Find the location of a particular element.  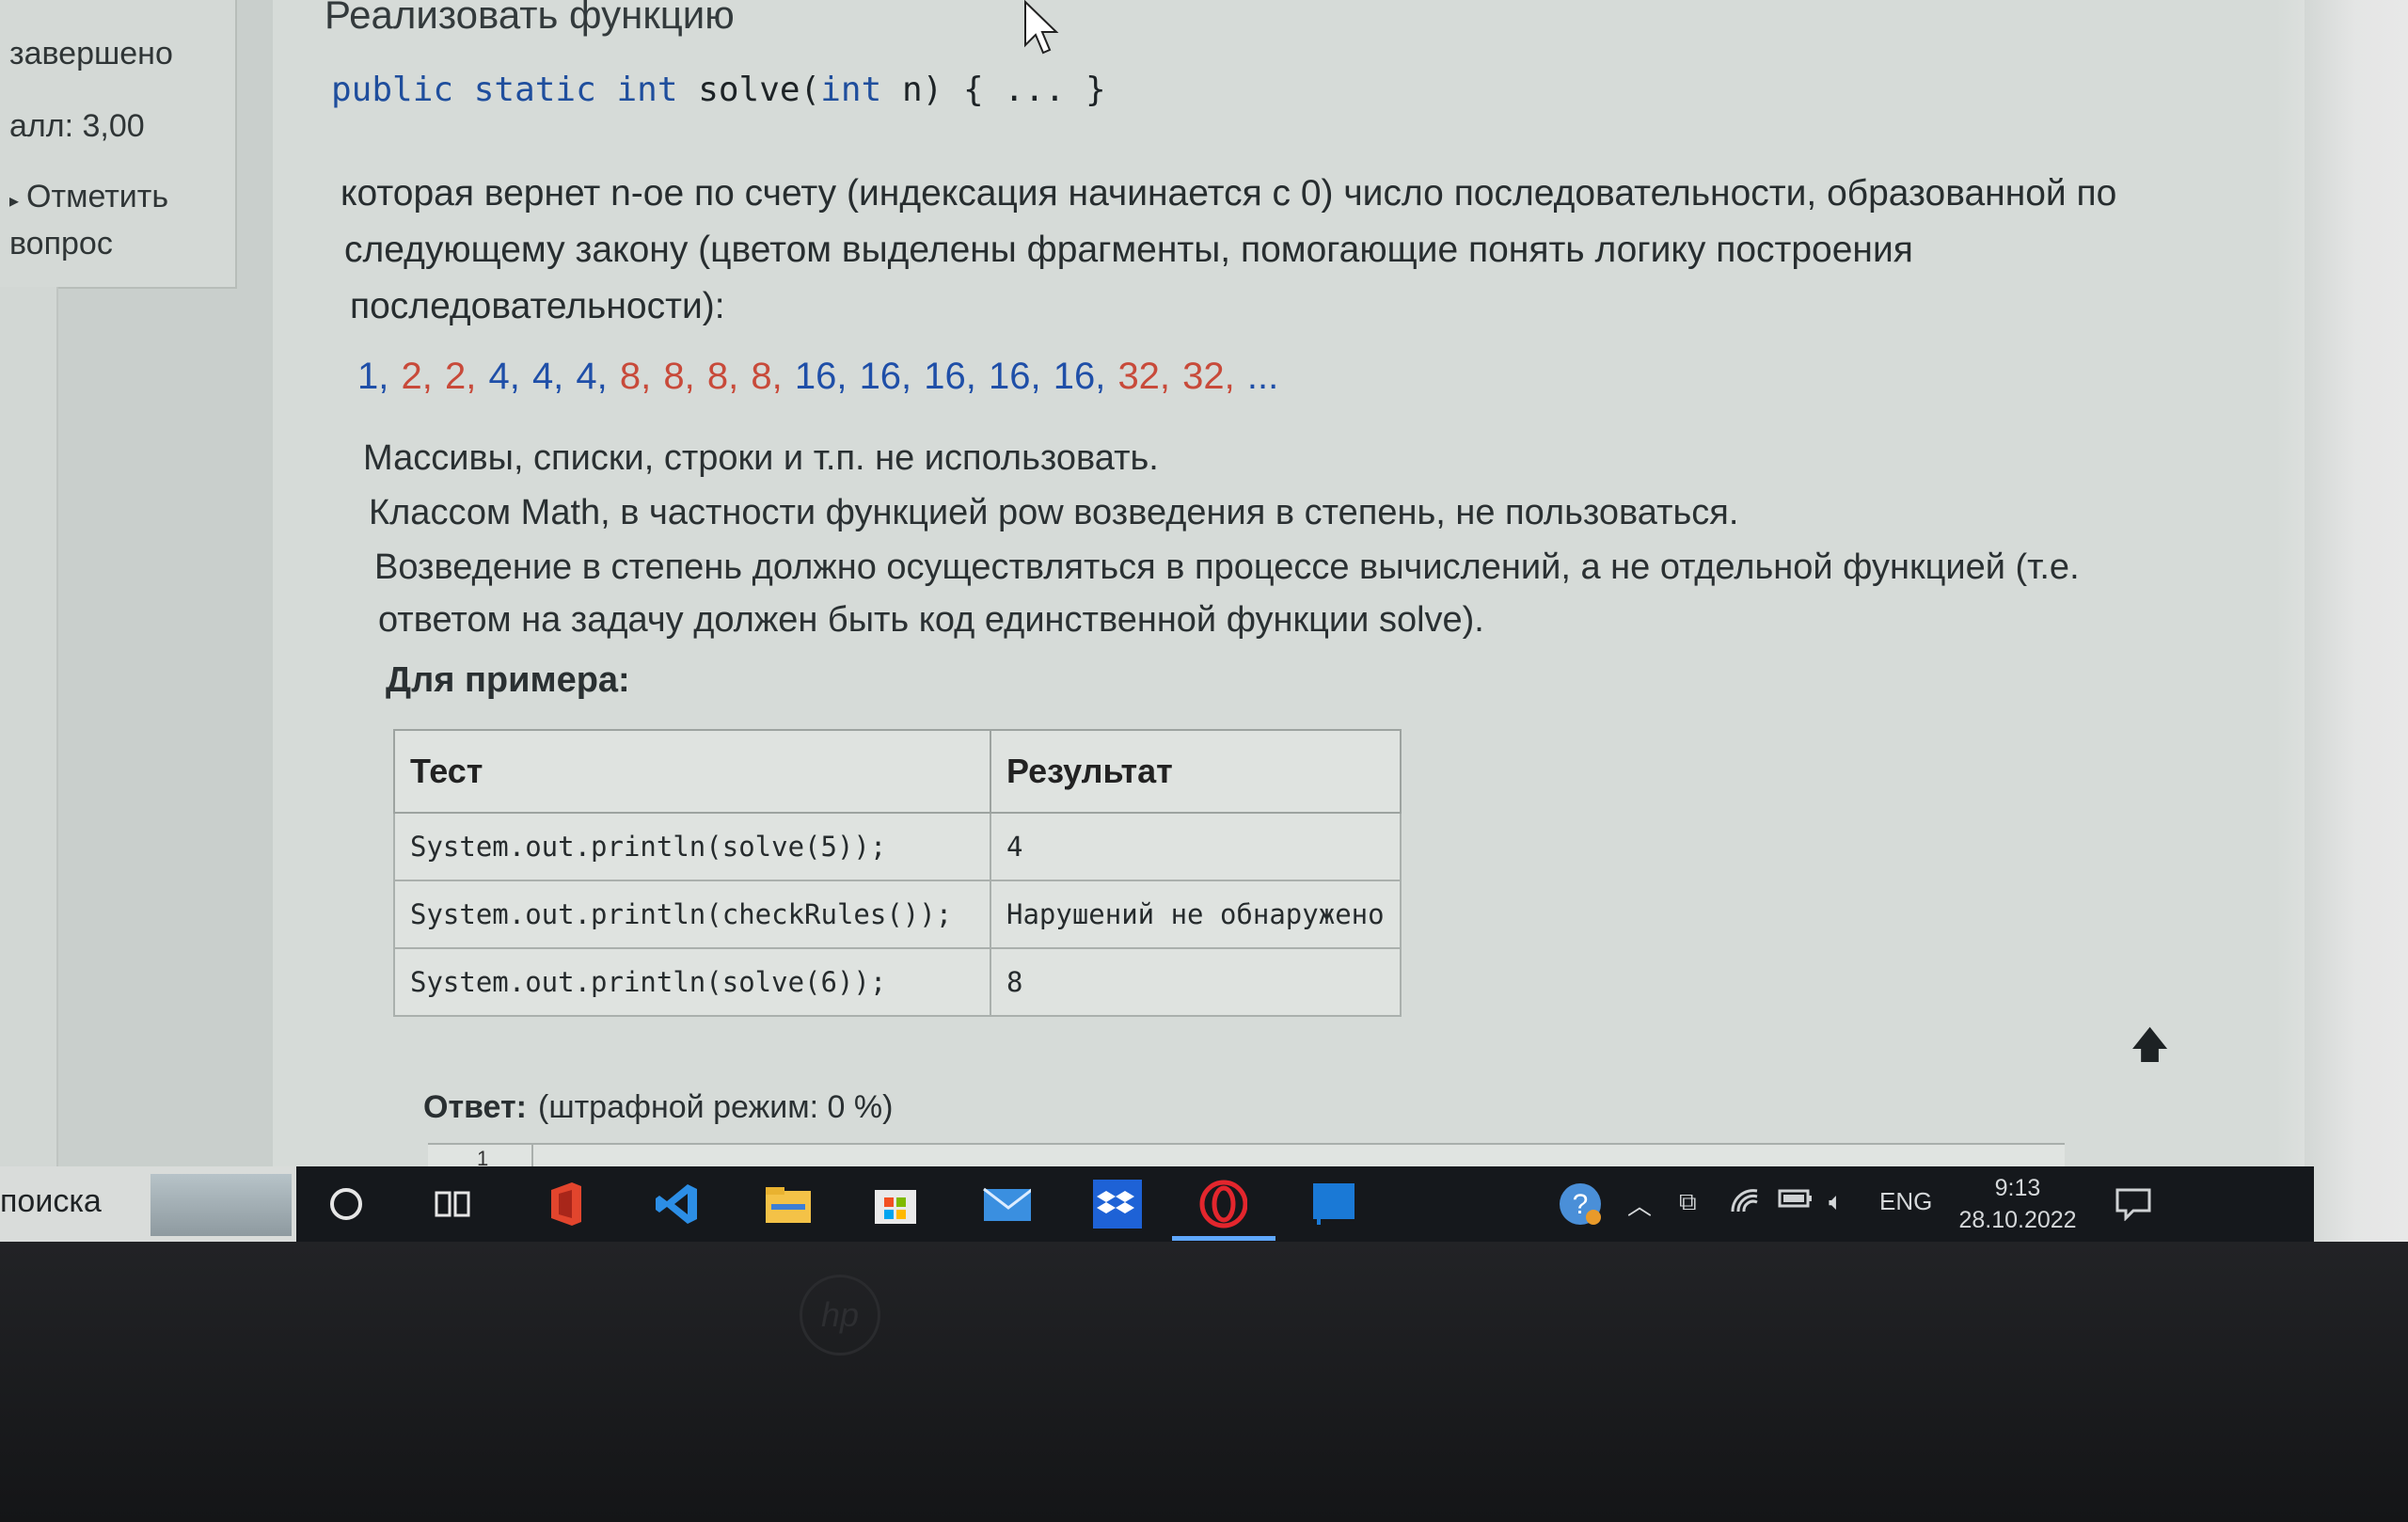

function-name: solve( is located at coordinates (759, 90).